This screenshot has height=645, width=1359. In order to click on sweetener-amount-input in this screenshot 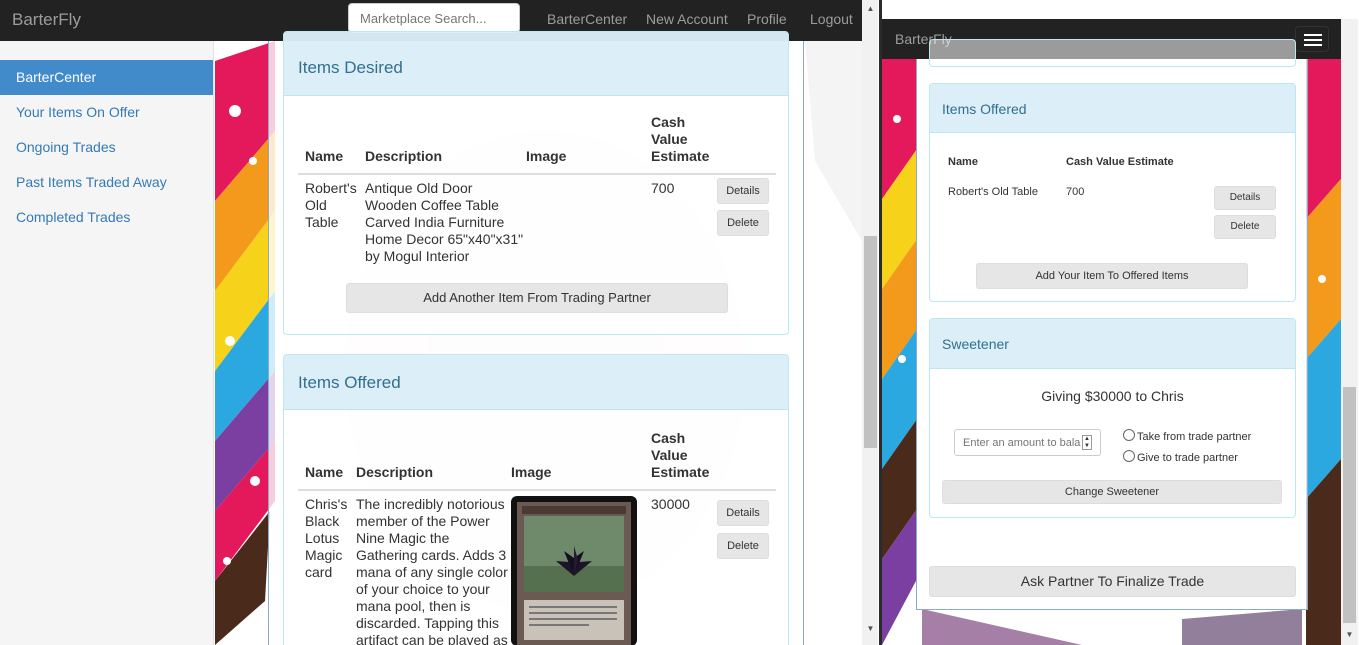, I will do `click(1018, 442)`.